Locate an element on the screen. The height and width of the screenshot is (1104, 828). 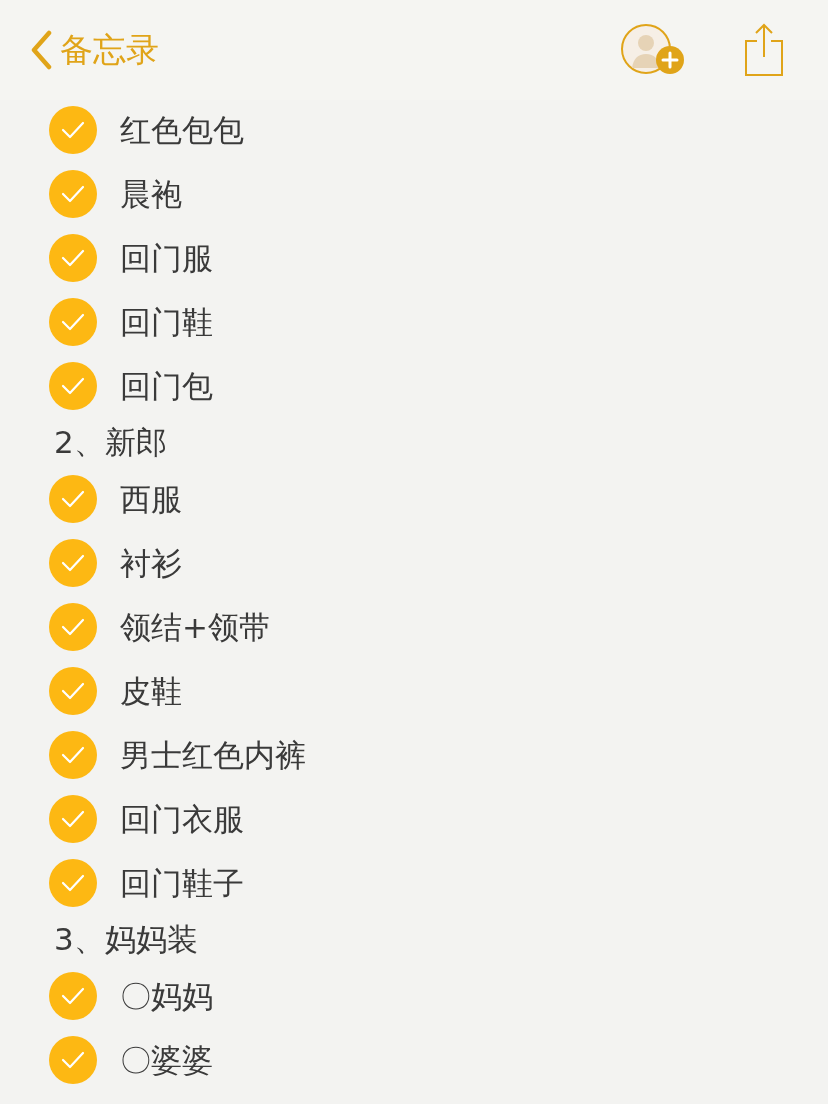
item-text: 西服 is located at coordinates (151, 499).